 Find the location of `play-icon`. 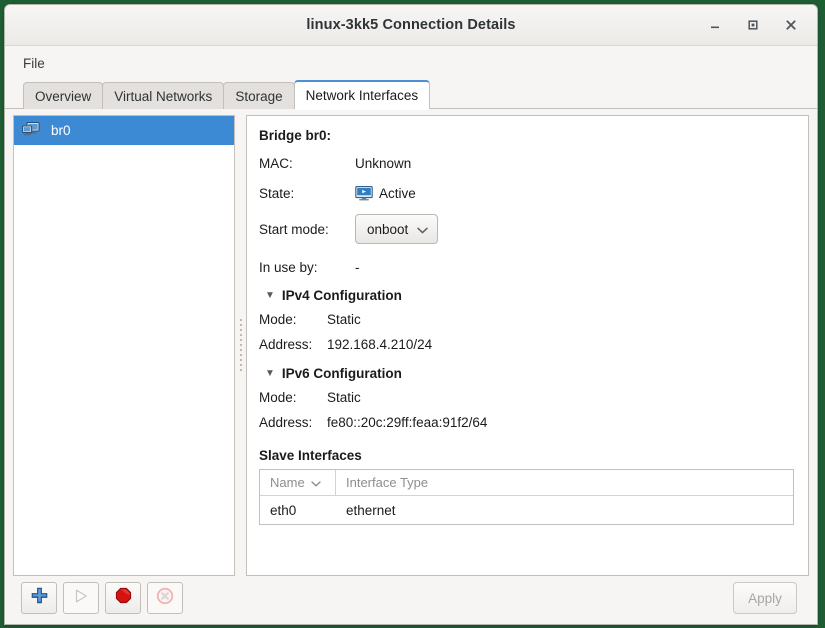

play-icon is located at coordinates (81, 598).